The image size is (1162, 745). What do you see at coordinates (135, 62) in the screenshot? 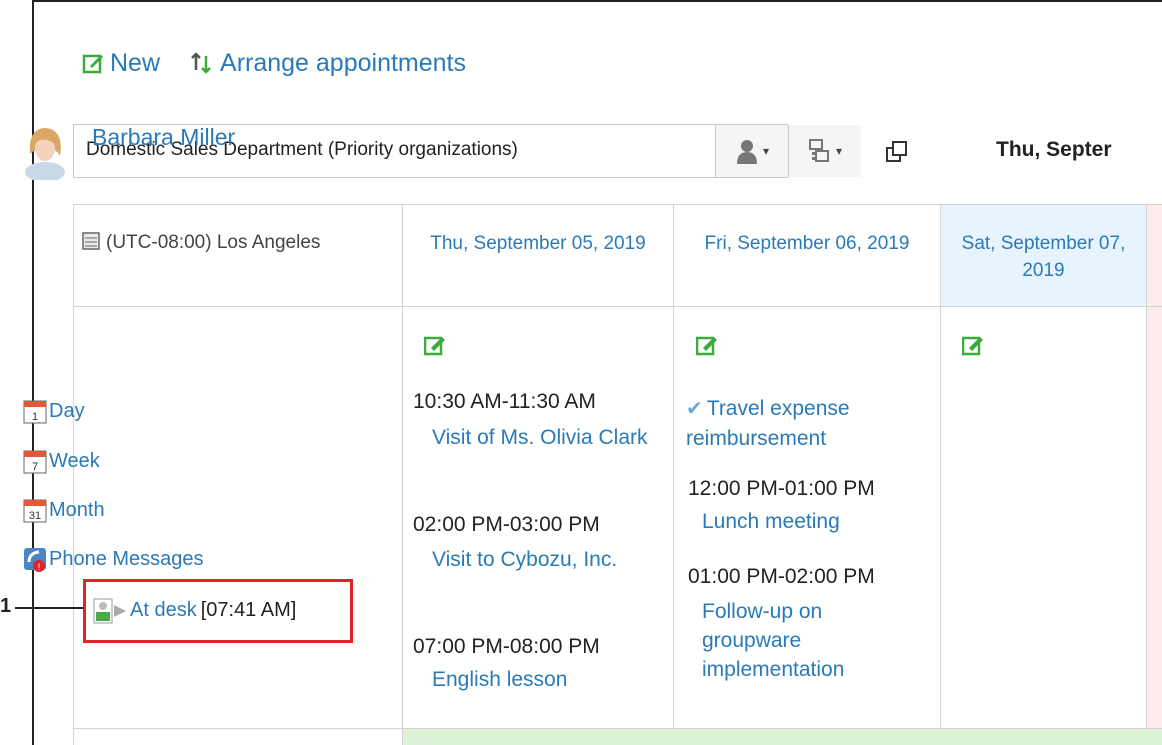
I see `new-label: New` at bounding box center [135, 62].